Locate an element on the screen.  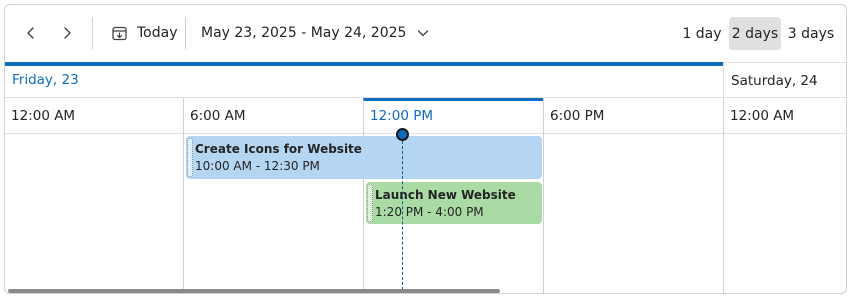
current-time-line is located at coordinates (402, 214).